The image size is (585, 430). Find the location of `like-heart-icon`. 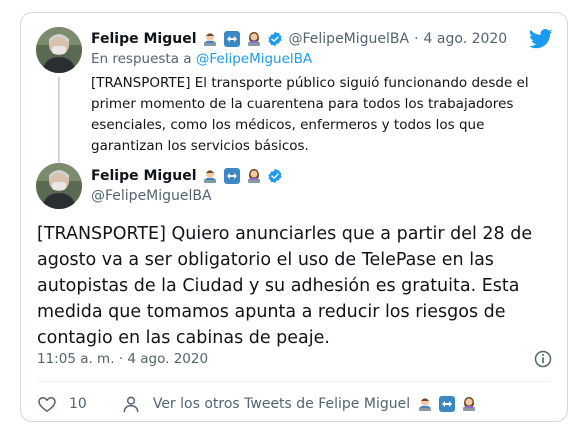

like-heart-icon is located at coordinates (47, 404).